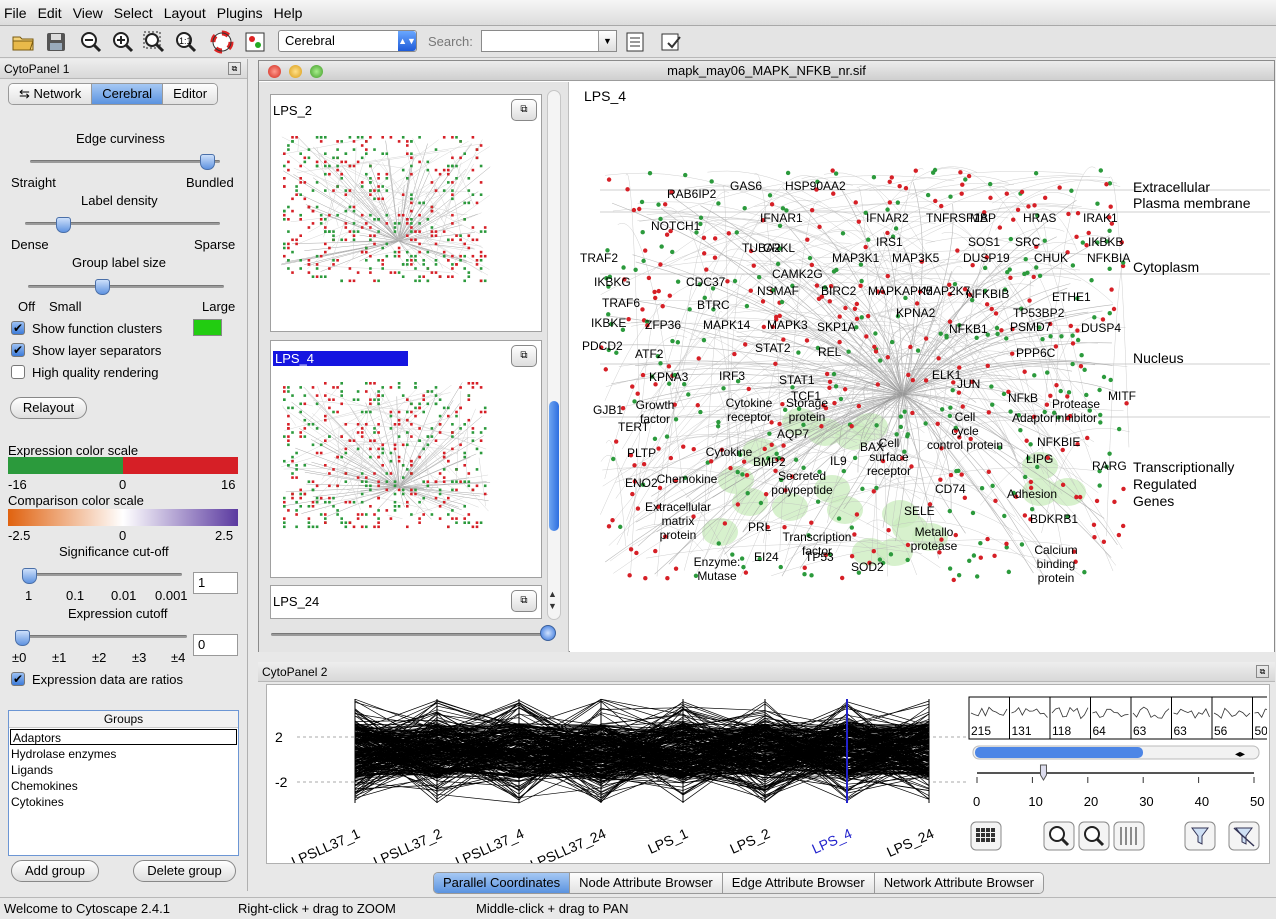 The width and height of the screenshot is (1276, 919). What do you see at coordinates (18, 679) in the screenshot?
I see `expression-ratios-checkbox: ✔` at bounding box center [18, 679].